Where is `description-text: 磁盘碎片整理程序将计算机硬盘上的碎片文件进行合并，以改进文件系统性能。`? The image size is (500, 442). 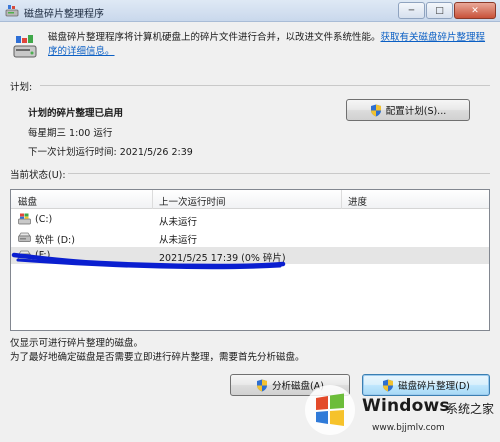 description-text: 磁盘碎片整理程序将计算机硬盘上的碎片文件进行合并，以改进文件系统性能。 is located at coordinates (214, 37).